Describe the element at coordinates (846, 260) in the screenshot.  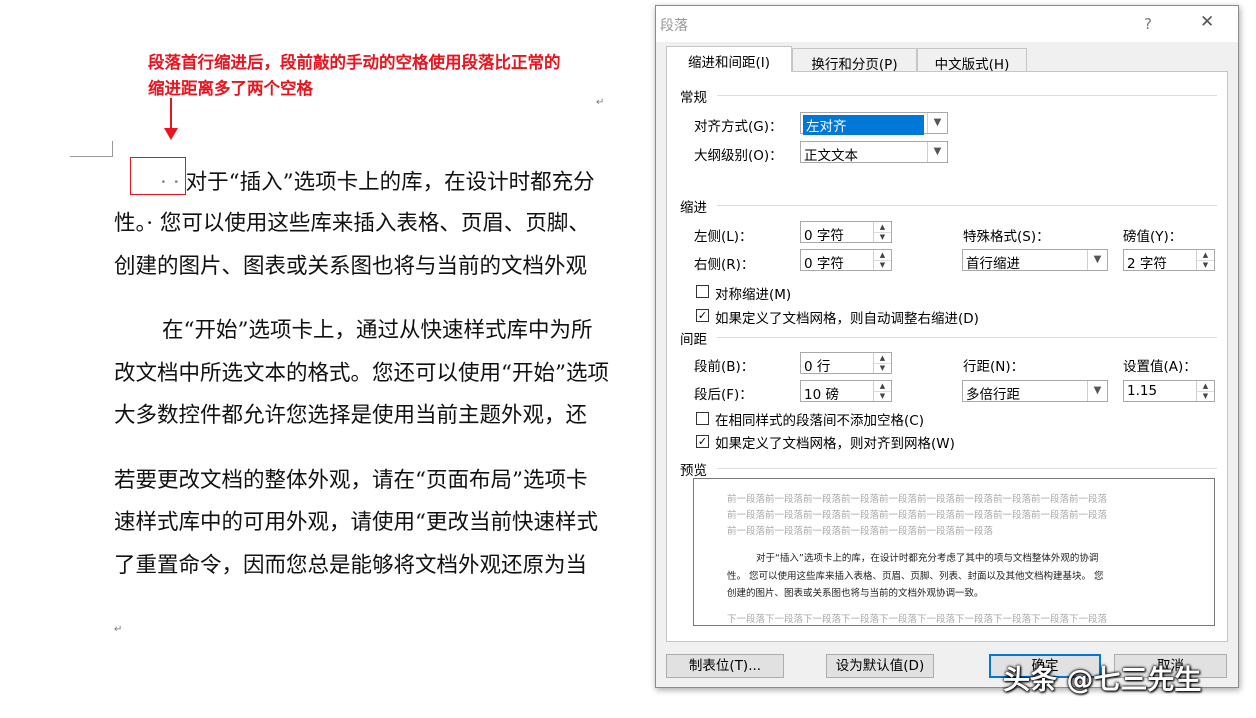
I see `indent-right-stepper: 0 字符 ▲ ▼` at that location.